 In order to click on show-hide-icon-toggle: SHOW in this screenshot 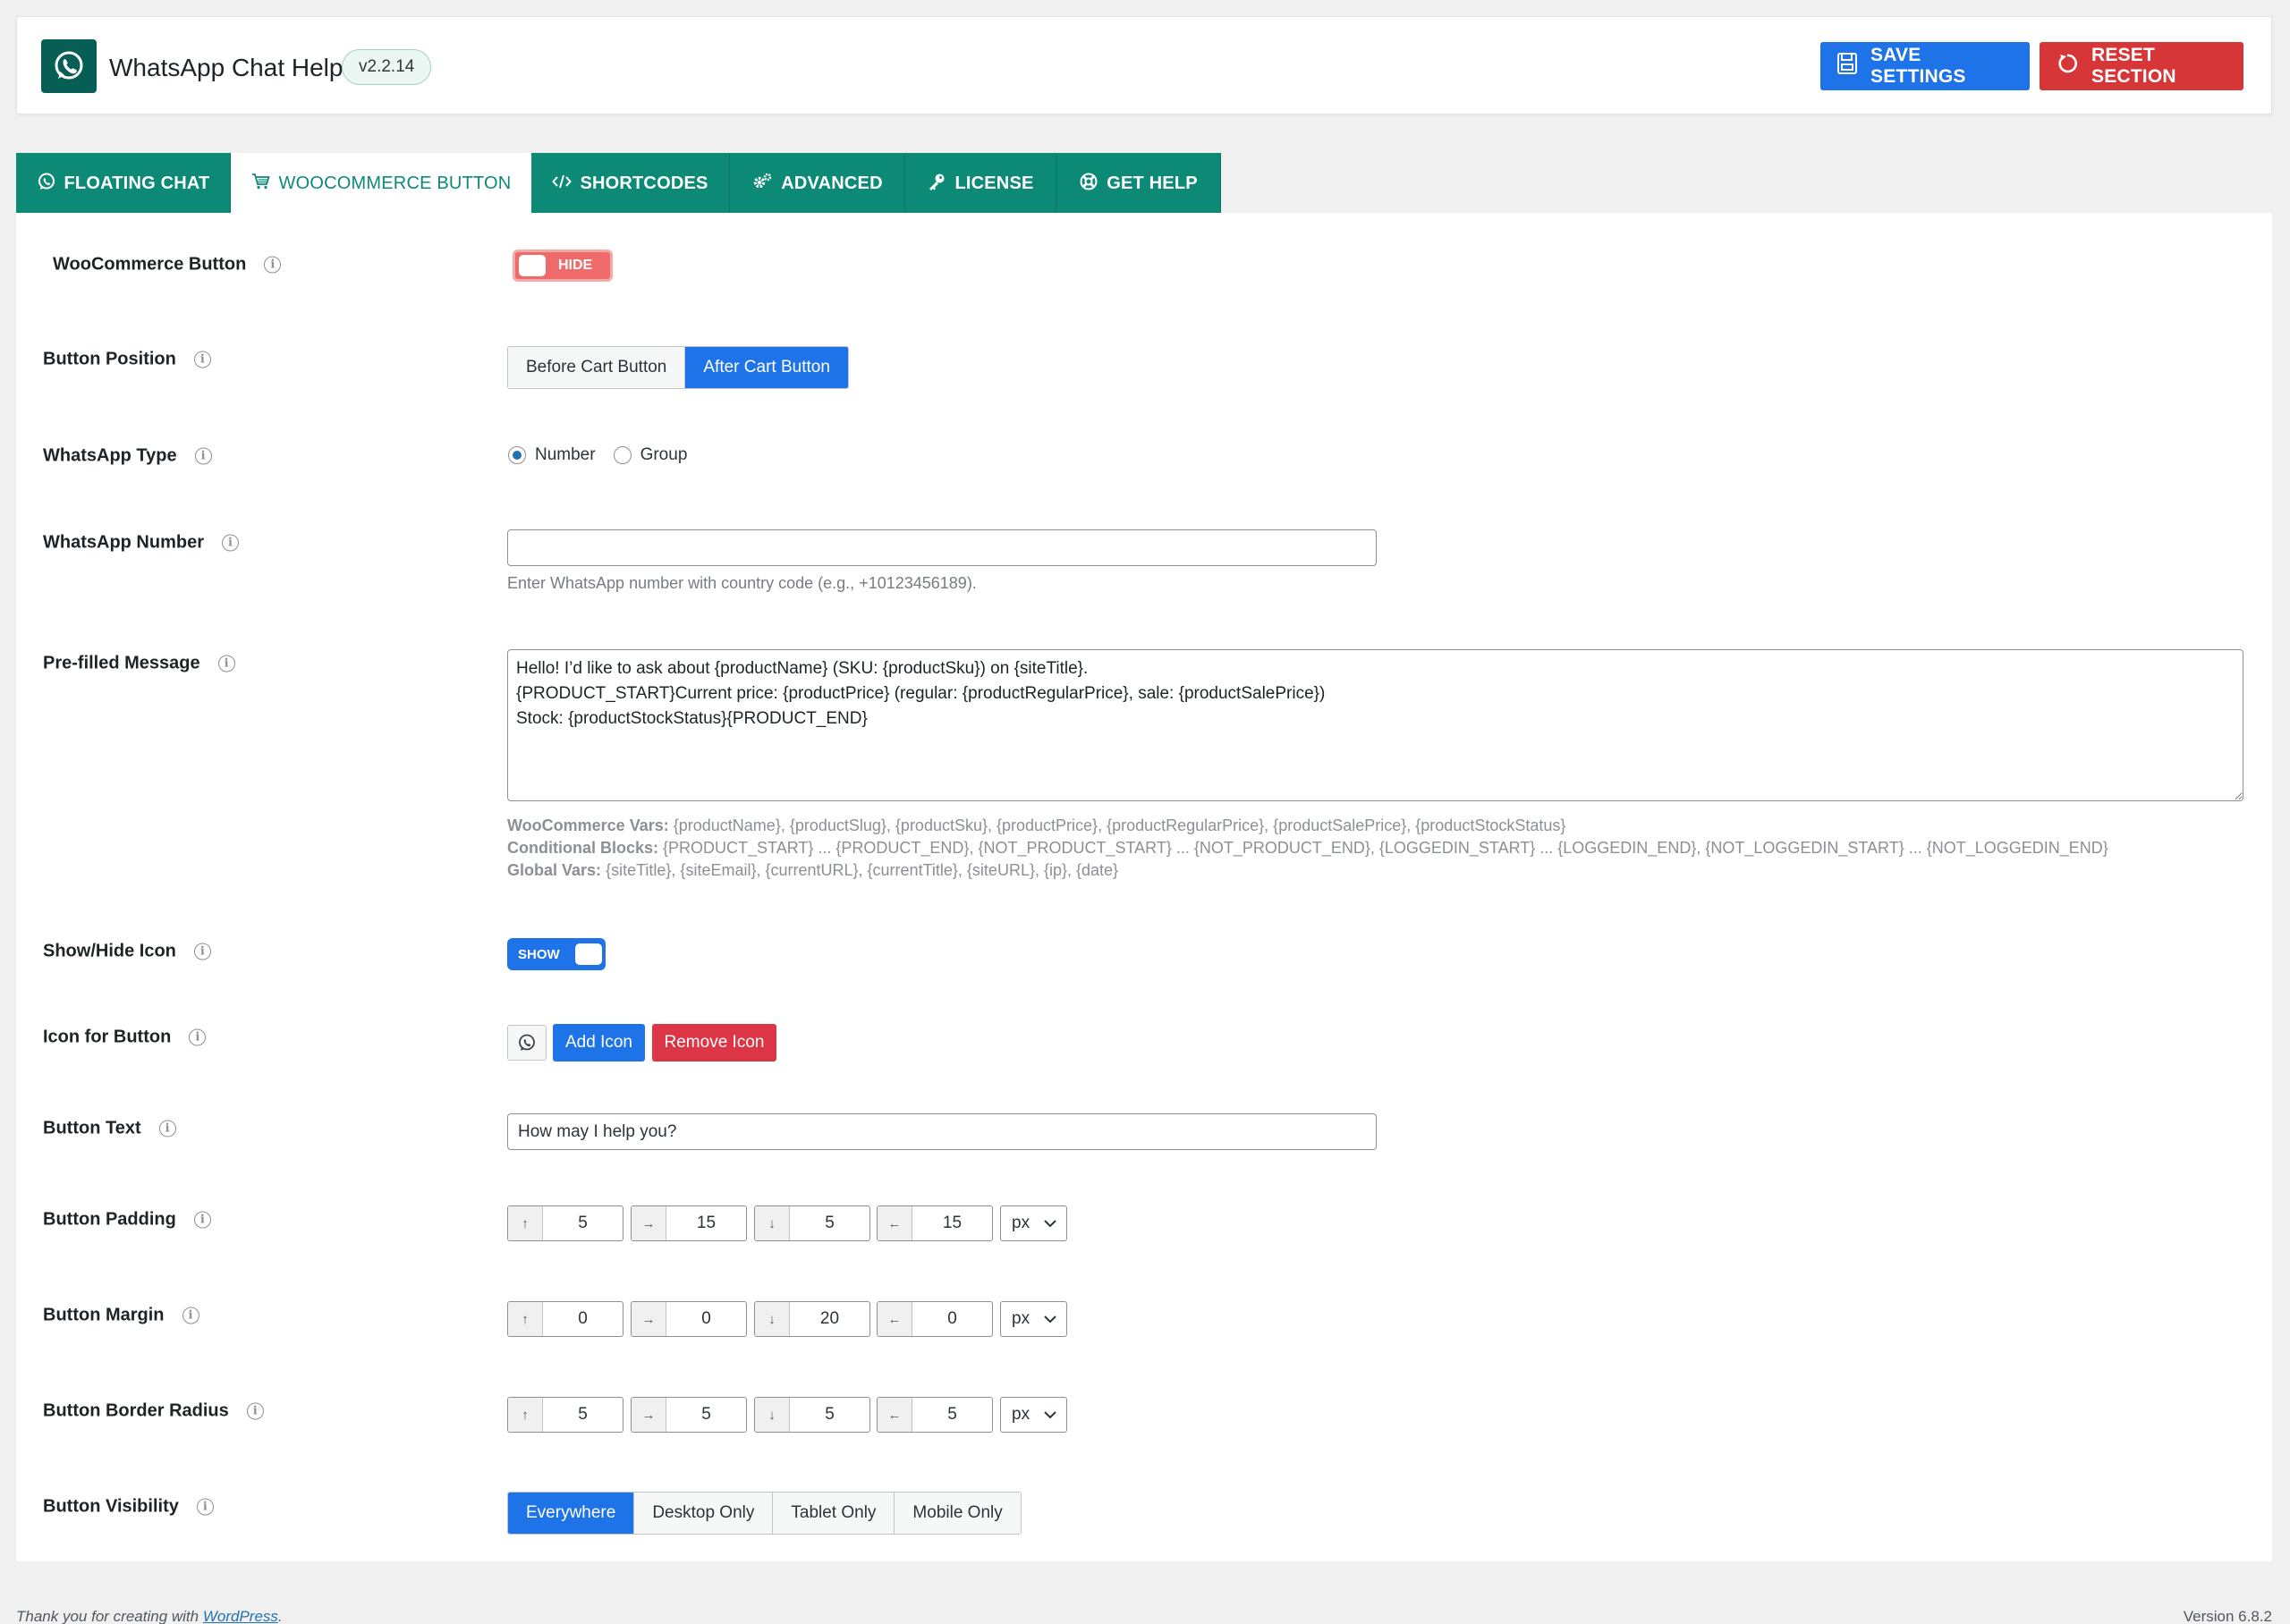, I will do `click(556, 954)`.